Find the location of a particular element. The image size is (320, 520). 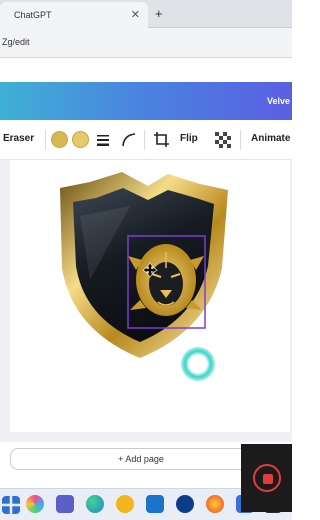

stop-icon is located at coordinates (268, 479).